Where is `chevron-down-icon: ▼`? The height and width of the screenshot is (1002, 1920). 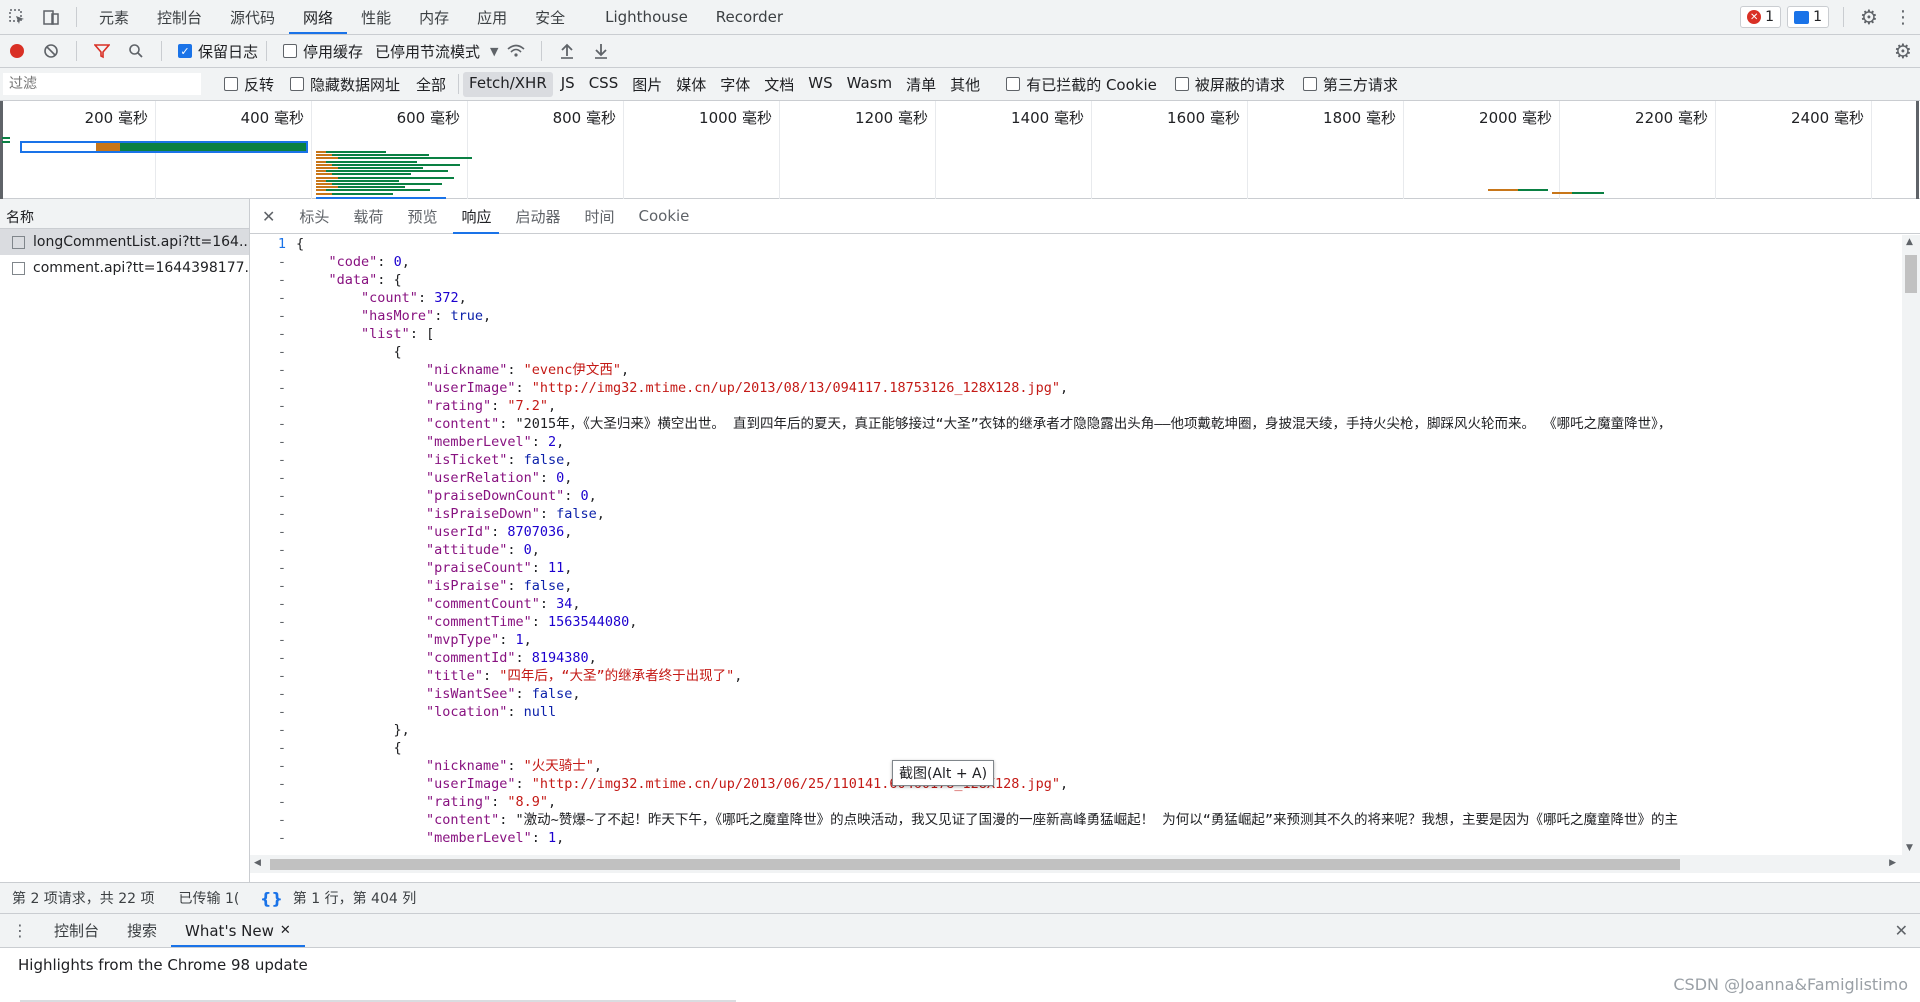 chevron-down-icon: ▼ is located at coordinates (494, 51).